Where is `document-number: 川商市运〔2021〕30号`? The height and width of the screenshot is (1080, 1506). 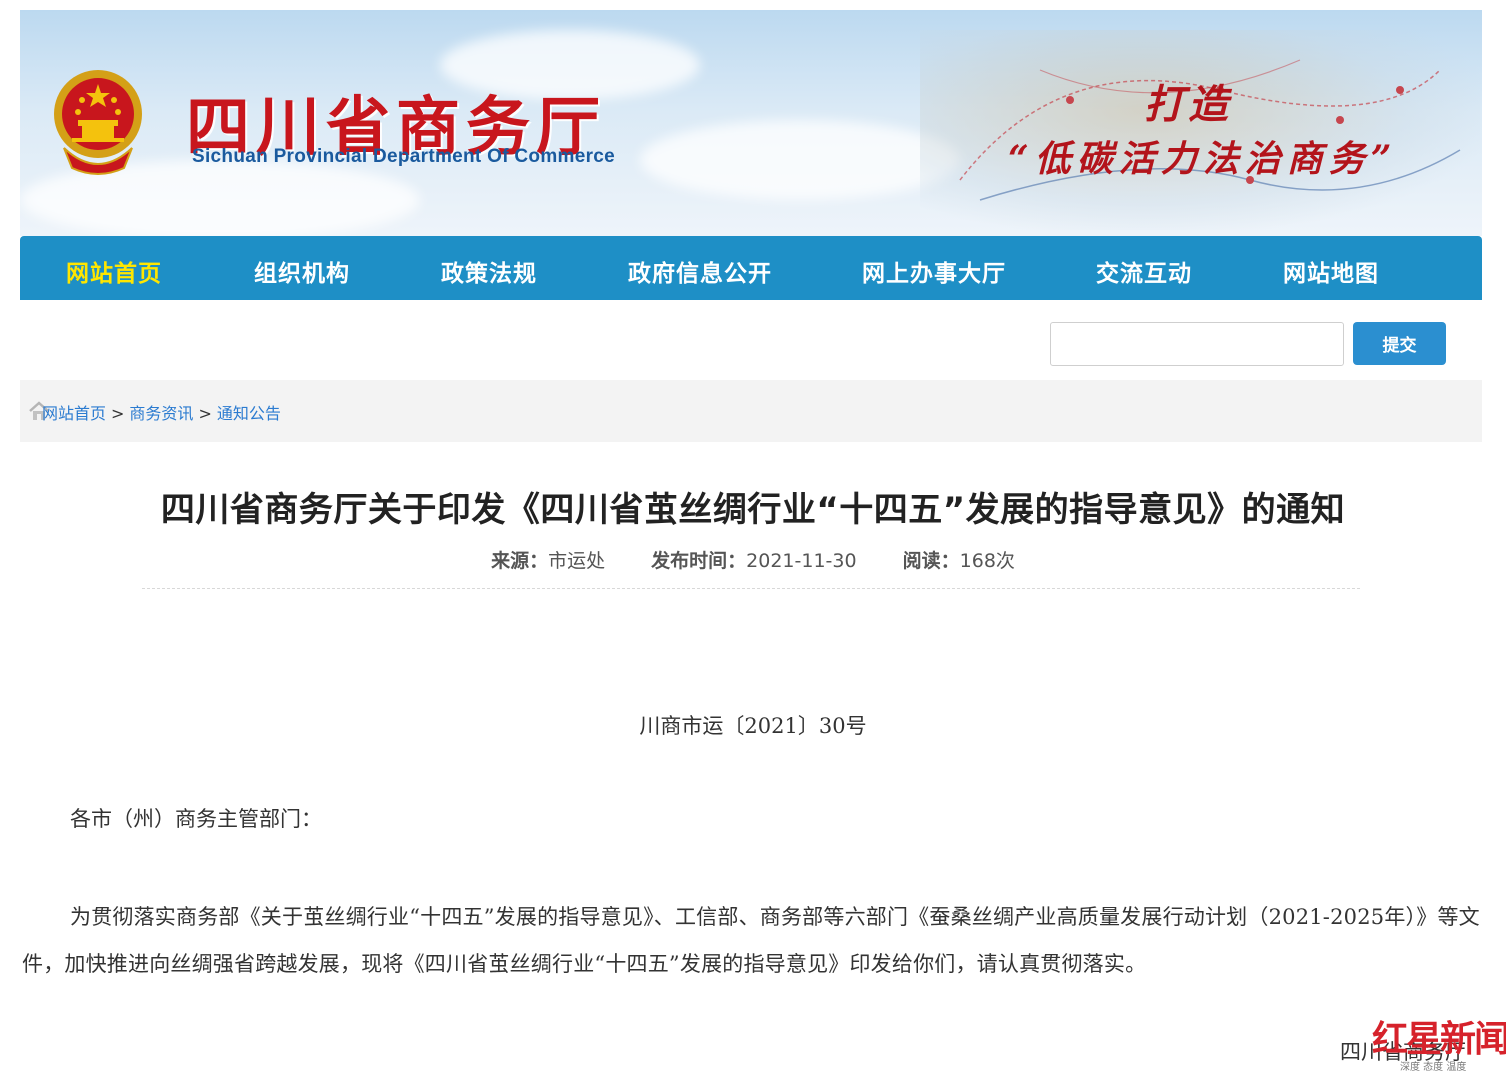 document-number: 川商市运〔2021〕30号 is located at coordinates (753, 726).